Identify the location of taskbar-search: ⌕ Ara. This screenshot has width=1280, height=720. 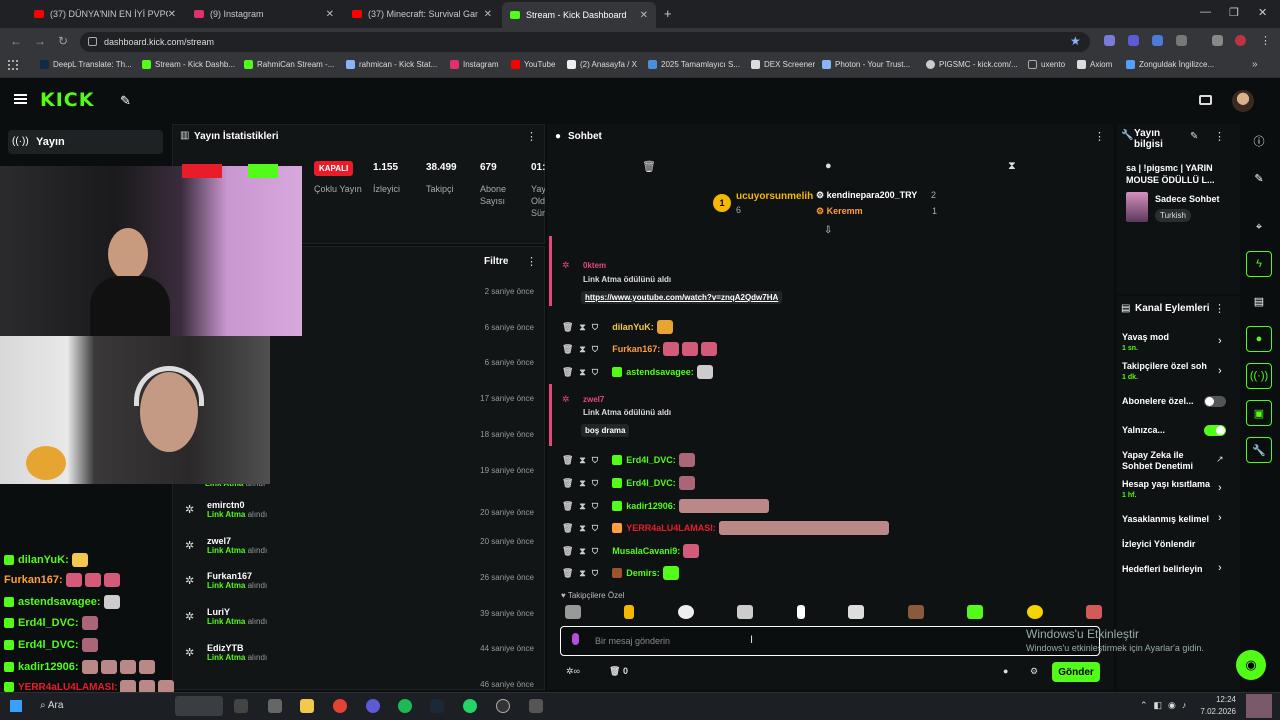
(51, 705).